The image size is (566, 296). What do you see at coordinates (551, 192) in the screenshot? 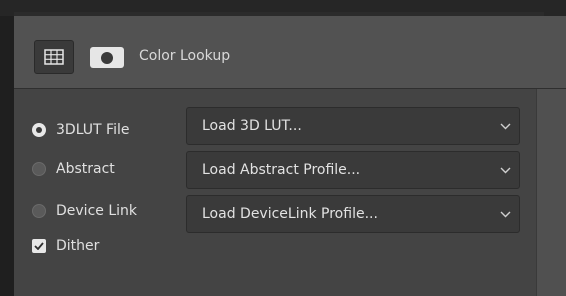
I see `panel-scroll-area` at bounding box center [551, 192].